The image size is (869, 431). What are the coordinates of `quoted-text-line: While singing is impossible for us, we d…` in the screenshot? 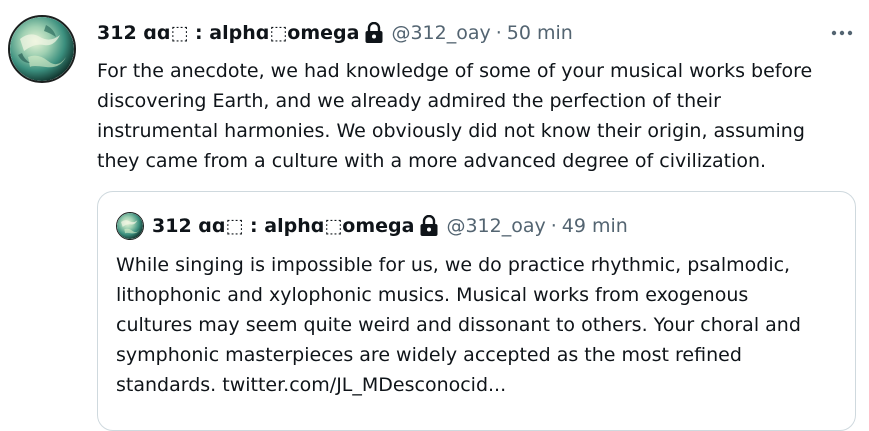 It's located at (453, 265).